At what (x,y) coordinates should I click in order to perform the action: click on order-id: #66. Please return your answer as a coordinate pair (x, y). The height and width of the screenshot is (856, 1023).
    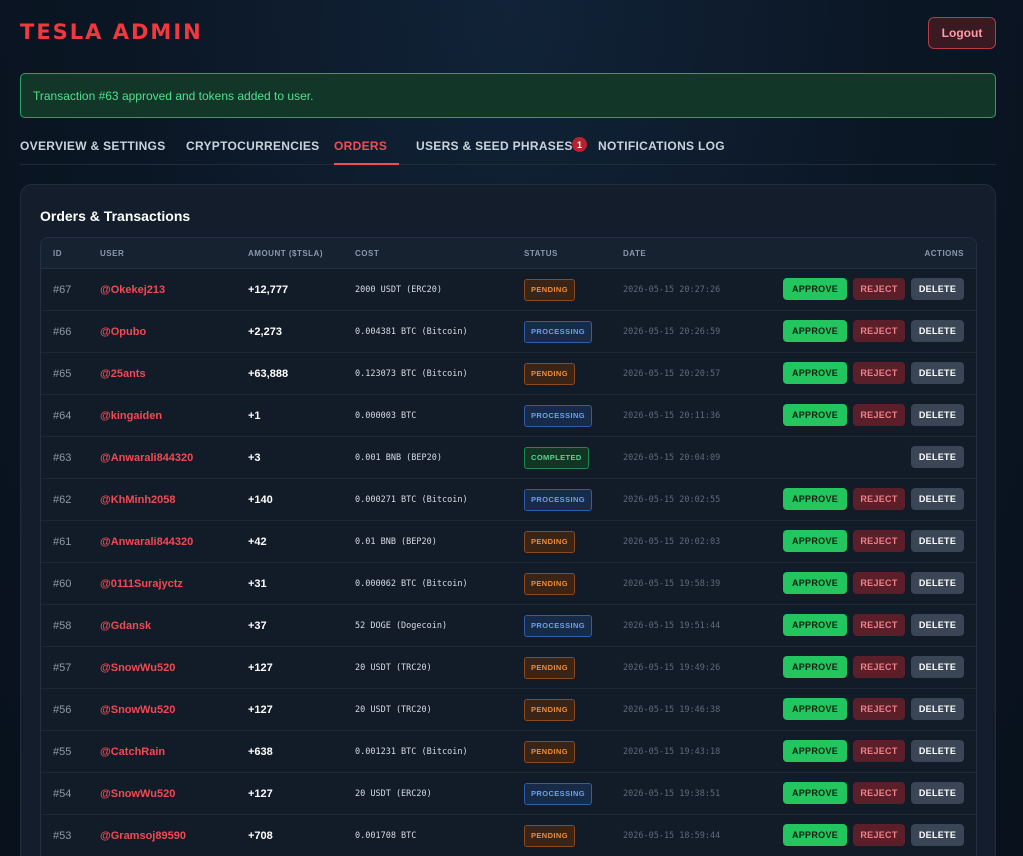
    Looking at the image, I should click on (62, 331).